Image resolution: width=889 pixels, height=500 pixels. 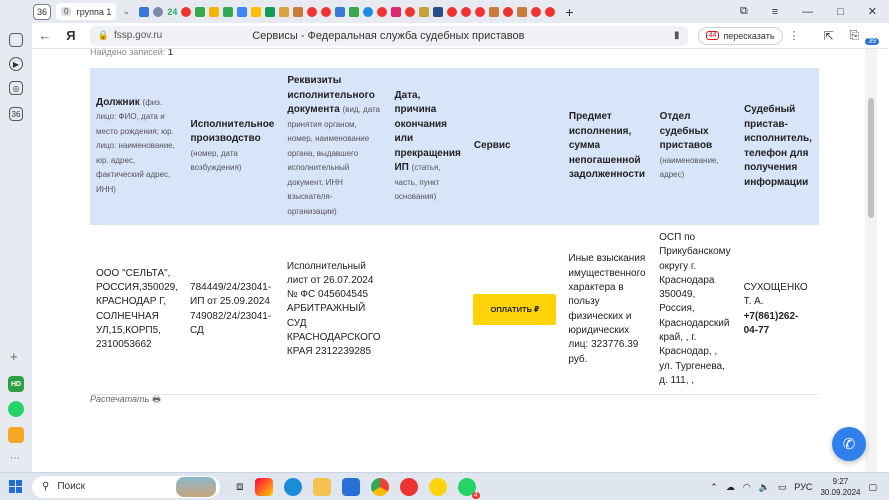 I want to click on collections-icon: ⧉, so click(x=744, y=11).